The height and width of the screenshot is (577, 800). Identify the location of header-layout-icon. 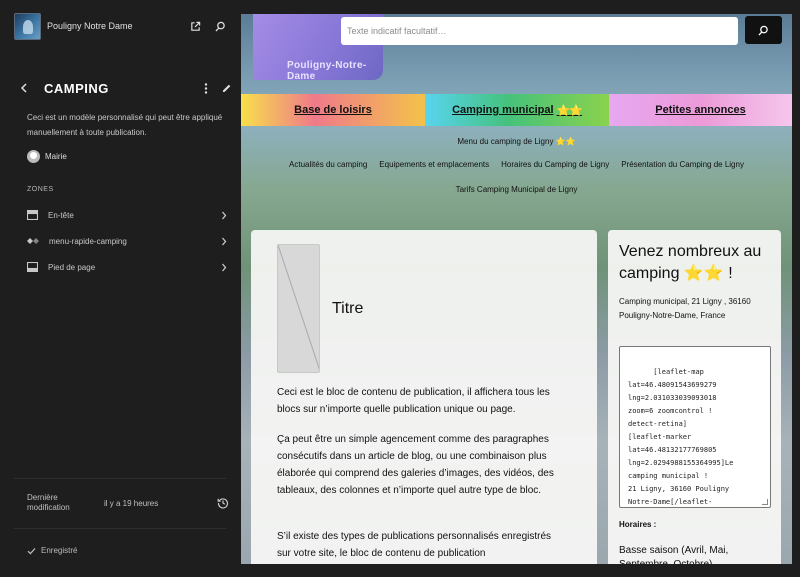
(32, 215).